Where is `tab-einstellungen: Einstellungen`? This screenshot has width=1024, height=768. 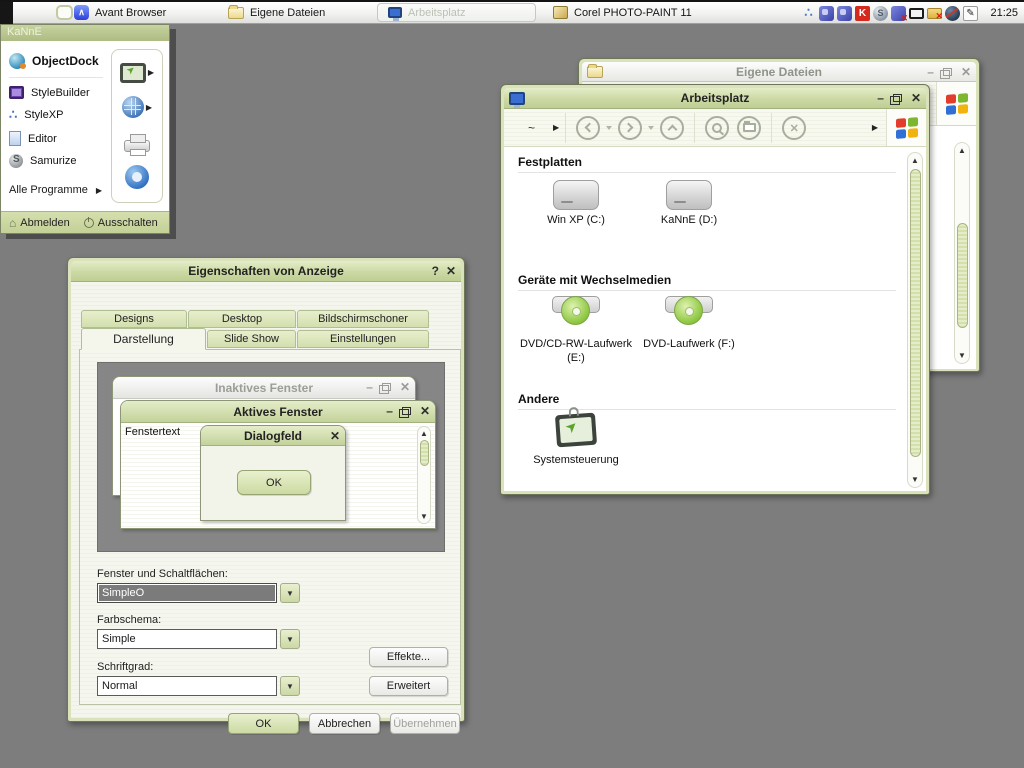
tab-einstellungen: Einstellungen is located at coordinates (363, 339).